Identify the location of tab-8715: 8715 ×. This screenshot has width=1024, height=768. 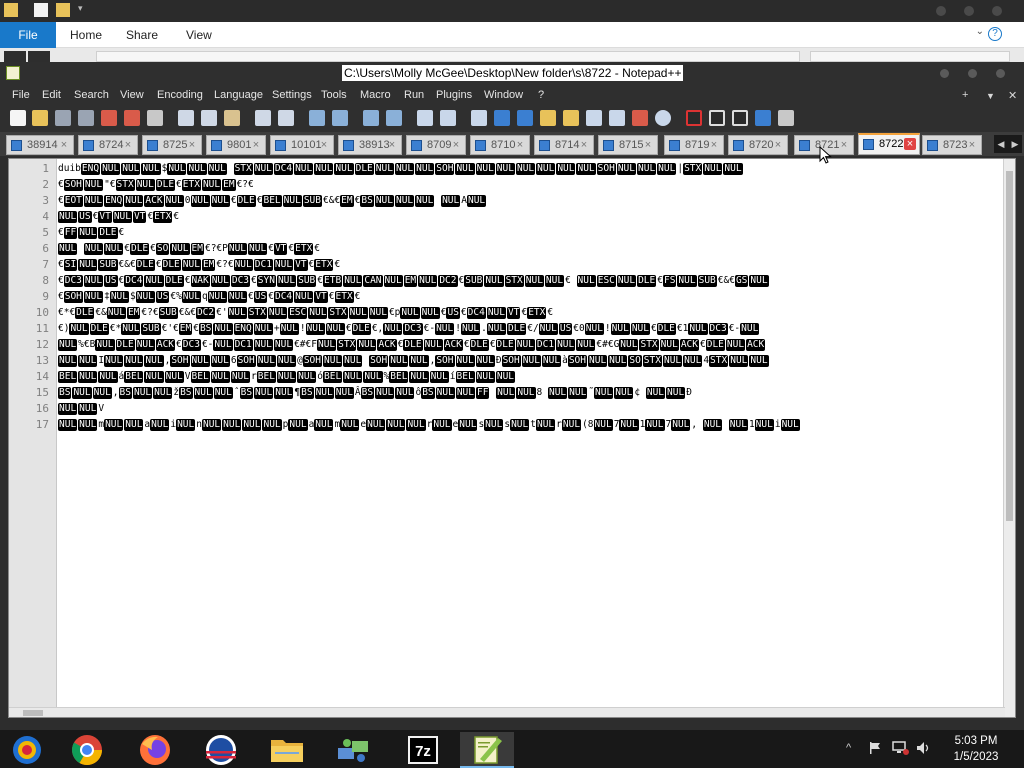
(628, 145).